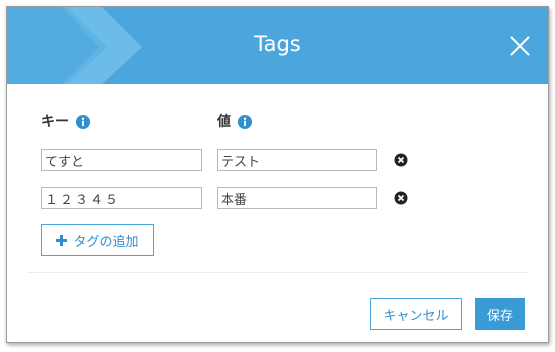 The image size is (555, 352). I want to click on value-label: 値, so click(224, 122).